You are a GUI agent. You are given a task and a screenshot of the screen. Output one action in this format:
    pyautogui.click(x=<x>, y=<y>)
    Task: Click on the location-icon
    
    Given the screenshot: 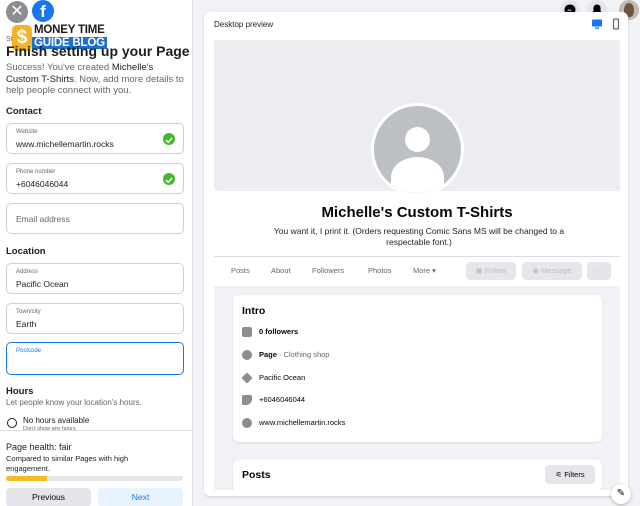 What is the action you would take?
    pyautogui.click(x=247, y=378)
    